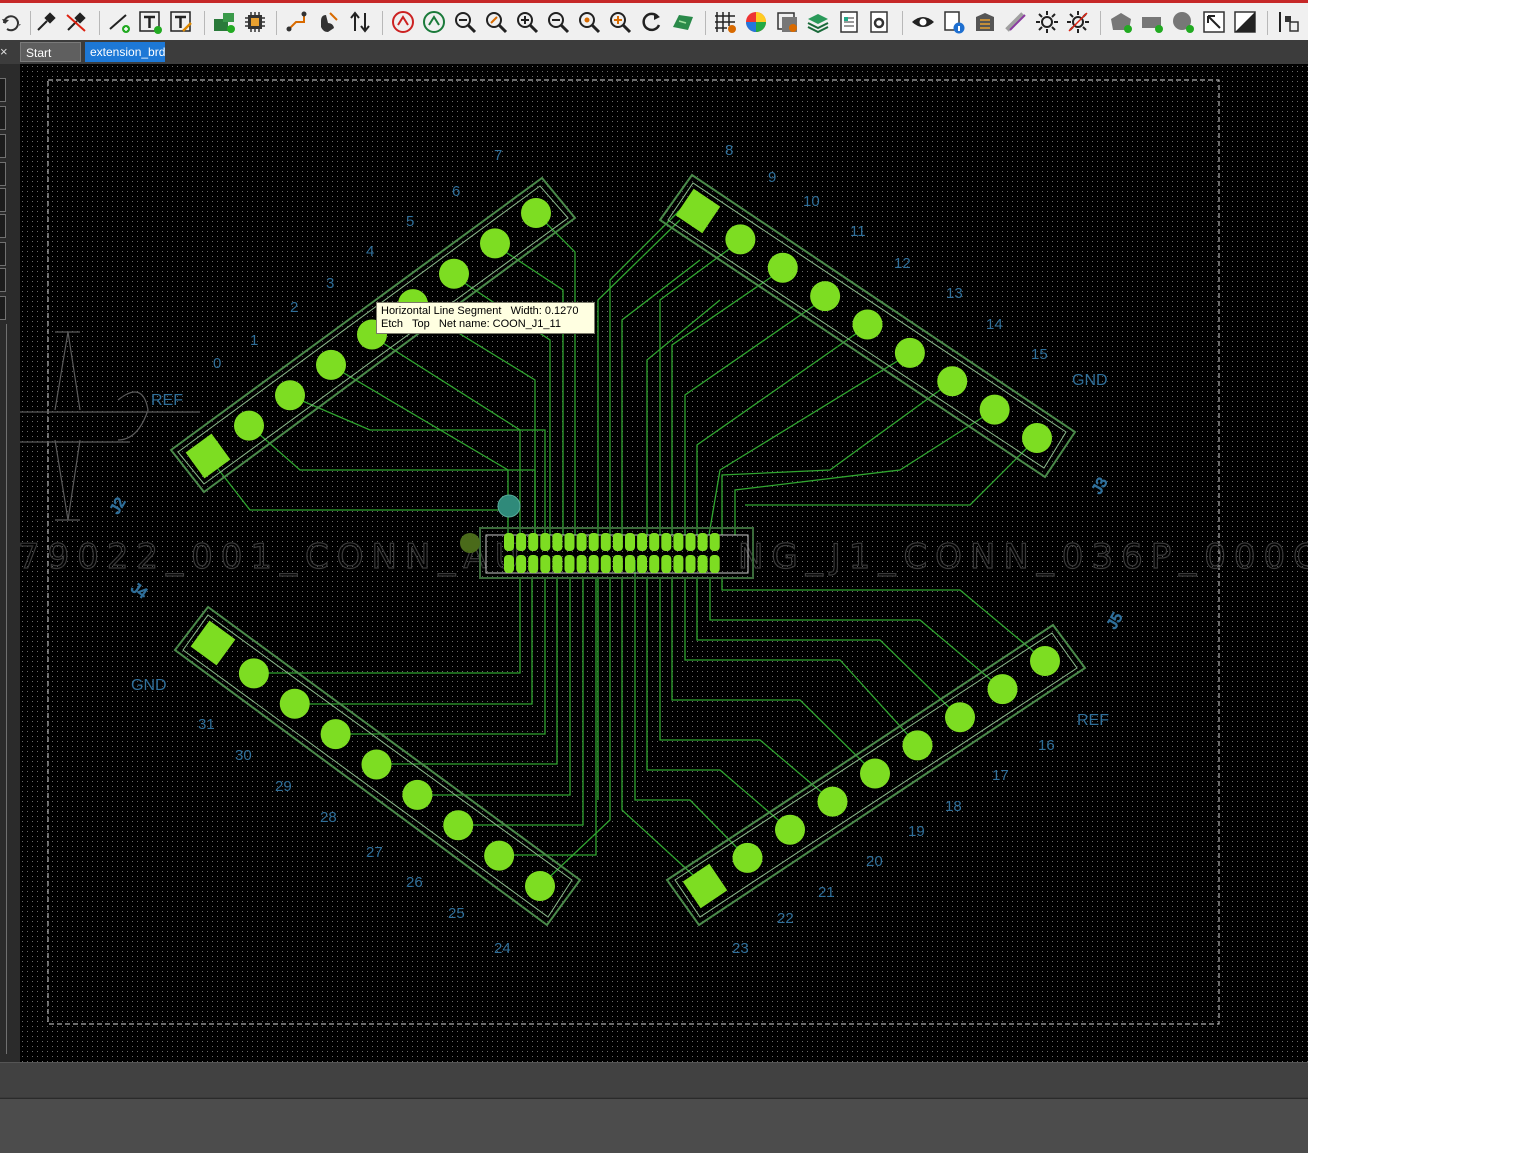 The width and height of the screenshot is (1536, 1153). I want to click on zoom-window-icon, so click(589, 22).